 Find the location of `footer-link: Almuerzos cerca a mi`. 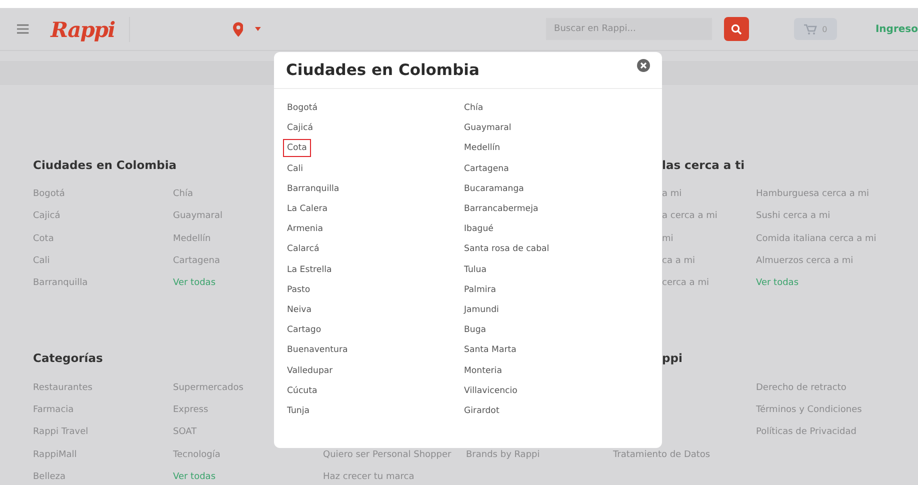

footer-link: Almuerzos cerca a mi is located at coordinates (826, 261).